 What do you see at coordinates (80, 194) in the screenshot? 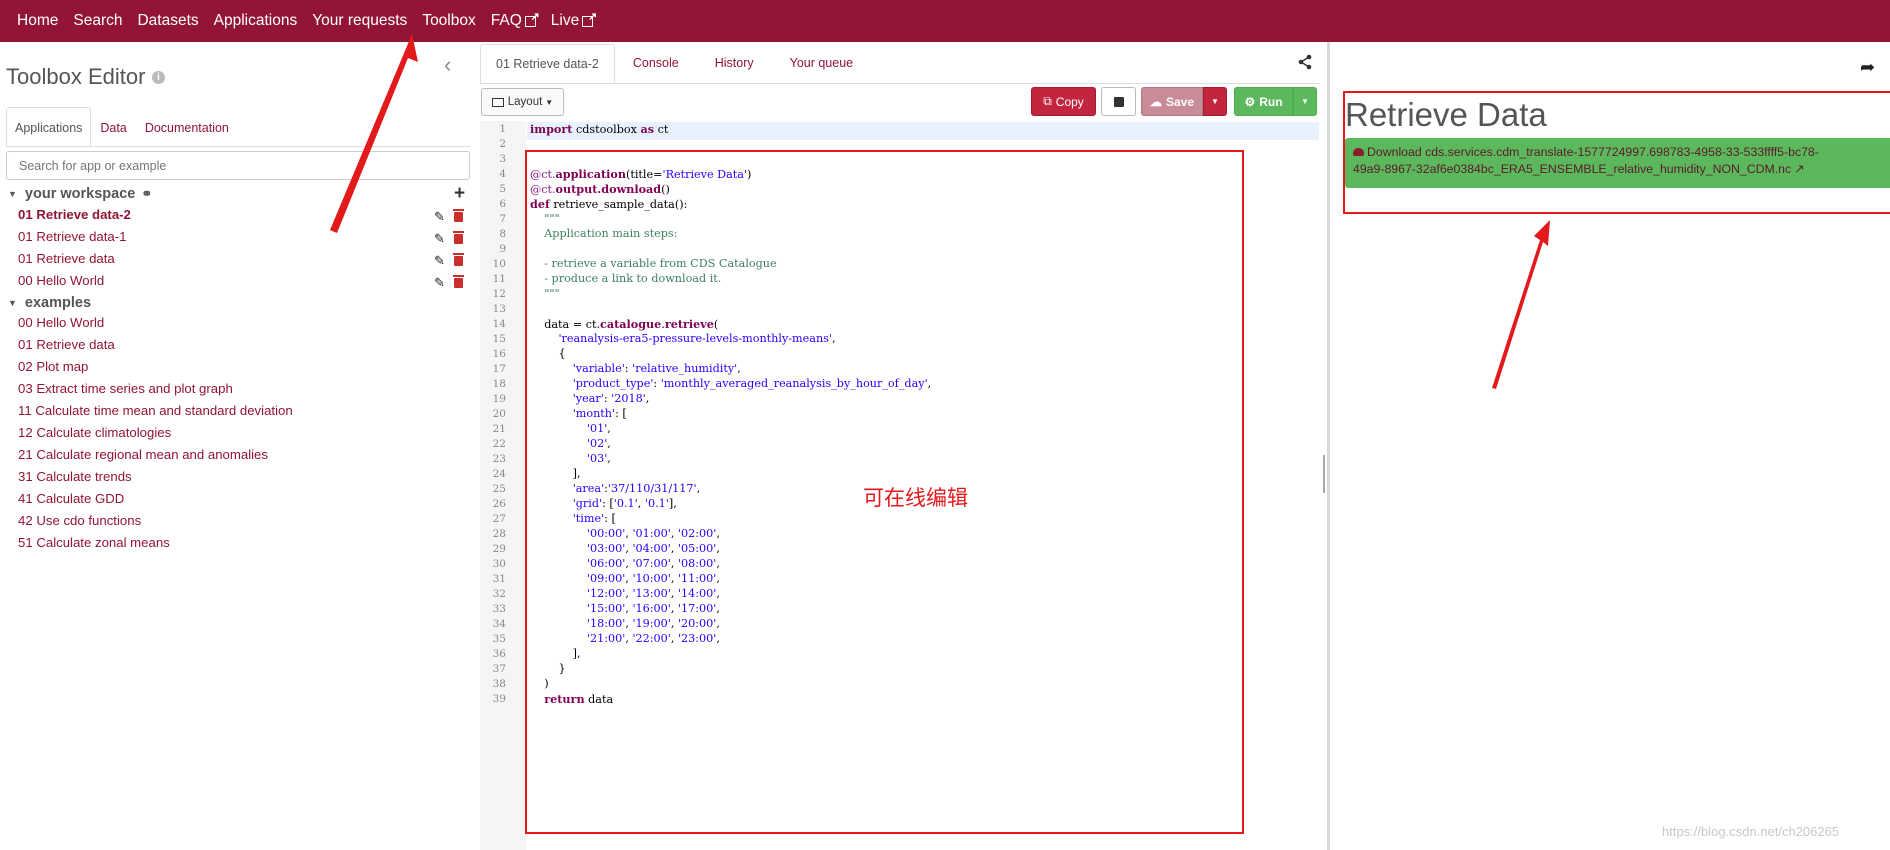
I see `workspace-header: ▼ your workspace ⚭` at bounding box center [80, 194].